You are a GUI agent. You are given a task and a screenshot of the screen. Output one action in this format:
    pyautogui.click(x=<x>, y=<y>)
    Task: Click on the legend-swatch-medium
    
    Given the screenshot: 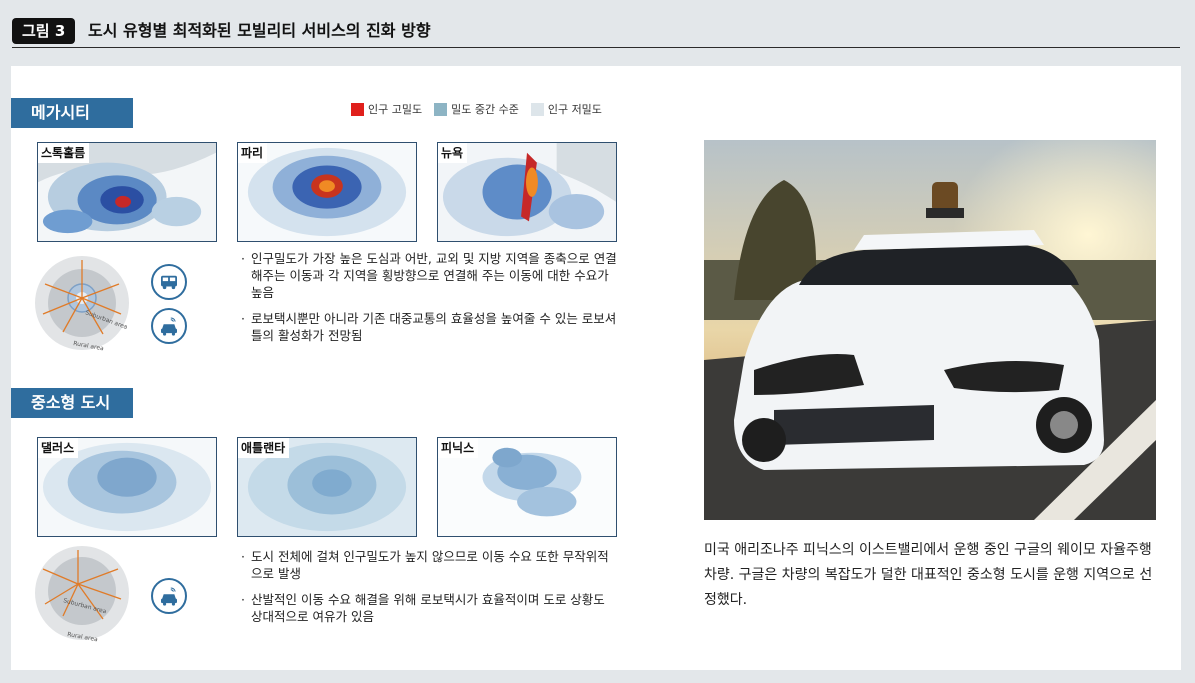 What is the action you would take?
    pyautogui.click(x=441, y=109)
    